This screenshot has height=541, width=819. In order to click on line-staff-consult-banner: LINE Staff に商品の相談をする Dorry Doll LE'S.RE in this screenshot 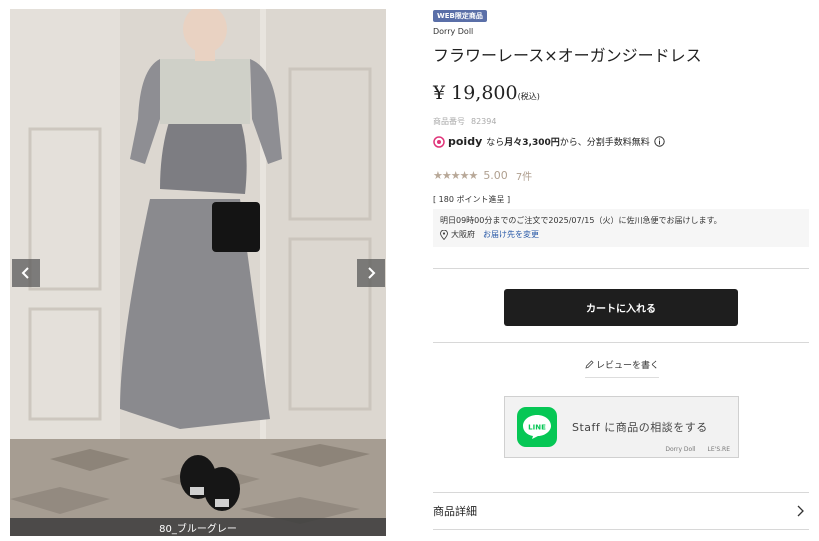, I will do `click(621, 427)`.